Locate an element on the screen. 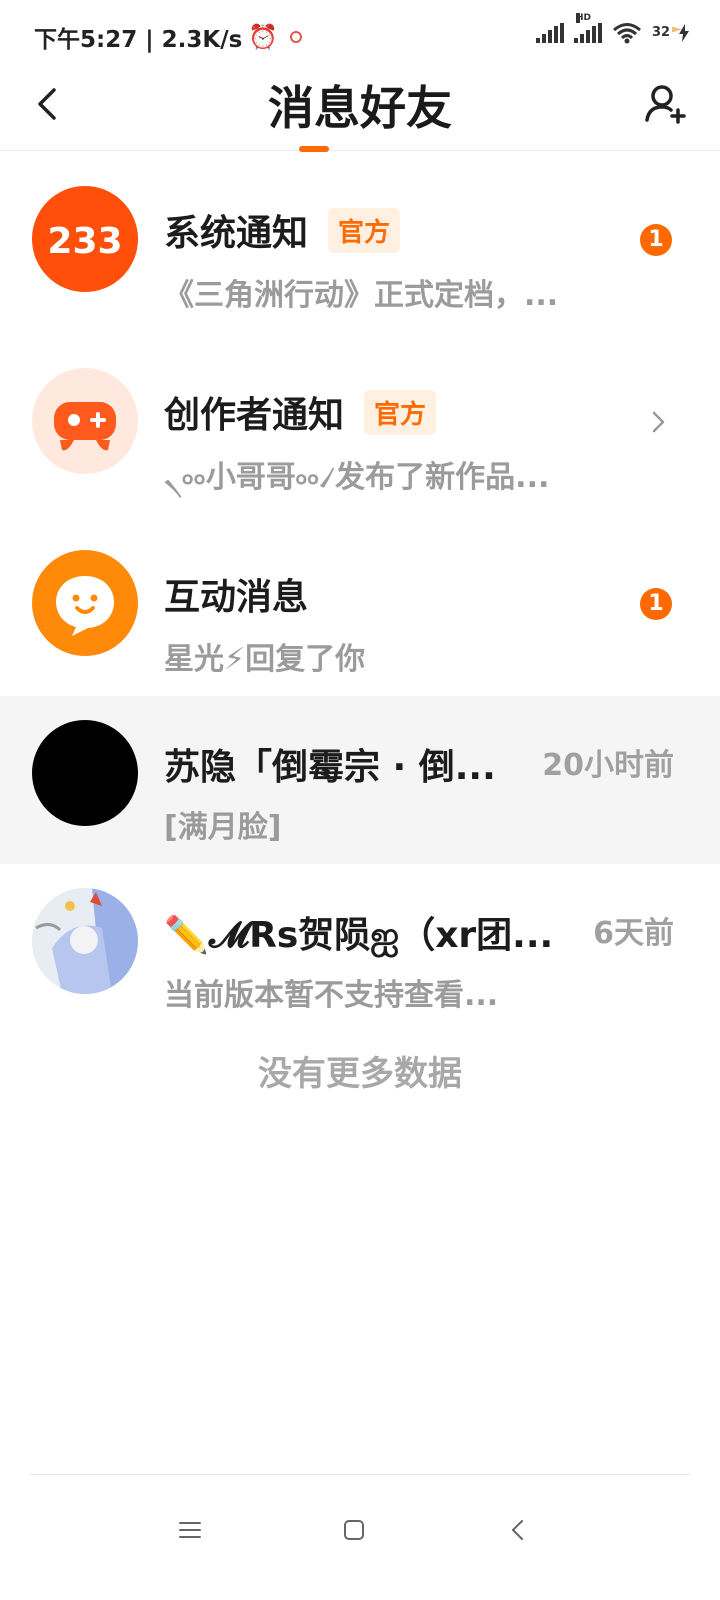 This screenshot has width=720, height=1600. list-item-chat: 苏隐「倒霉宗 · 倒... [满月脸] 20小时前 is located at coordinates (360, 780).